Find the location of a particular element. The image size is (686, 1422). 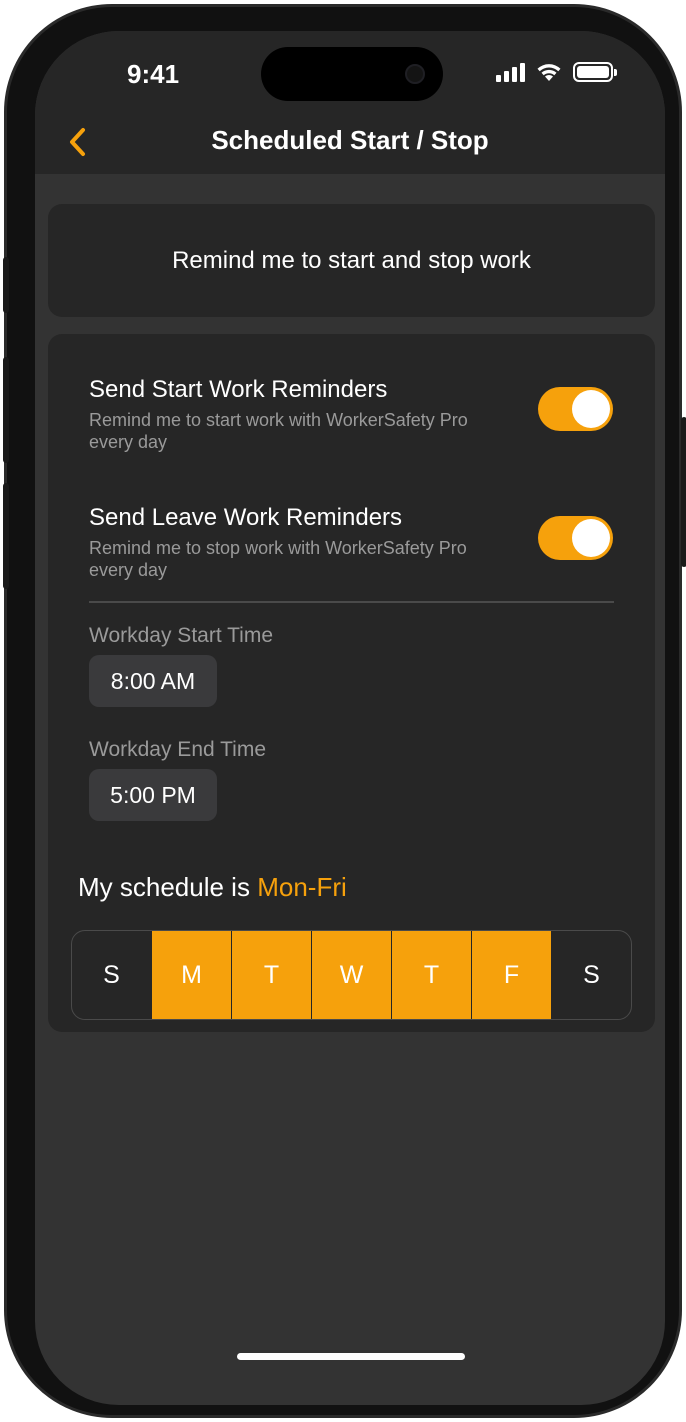

day-saturday: S is located at coordinates (591, 975).